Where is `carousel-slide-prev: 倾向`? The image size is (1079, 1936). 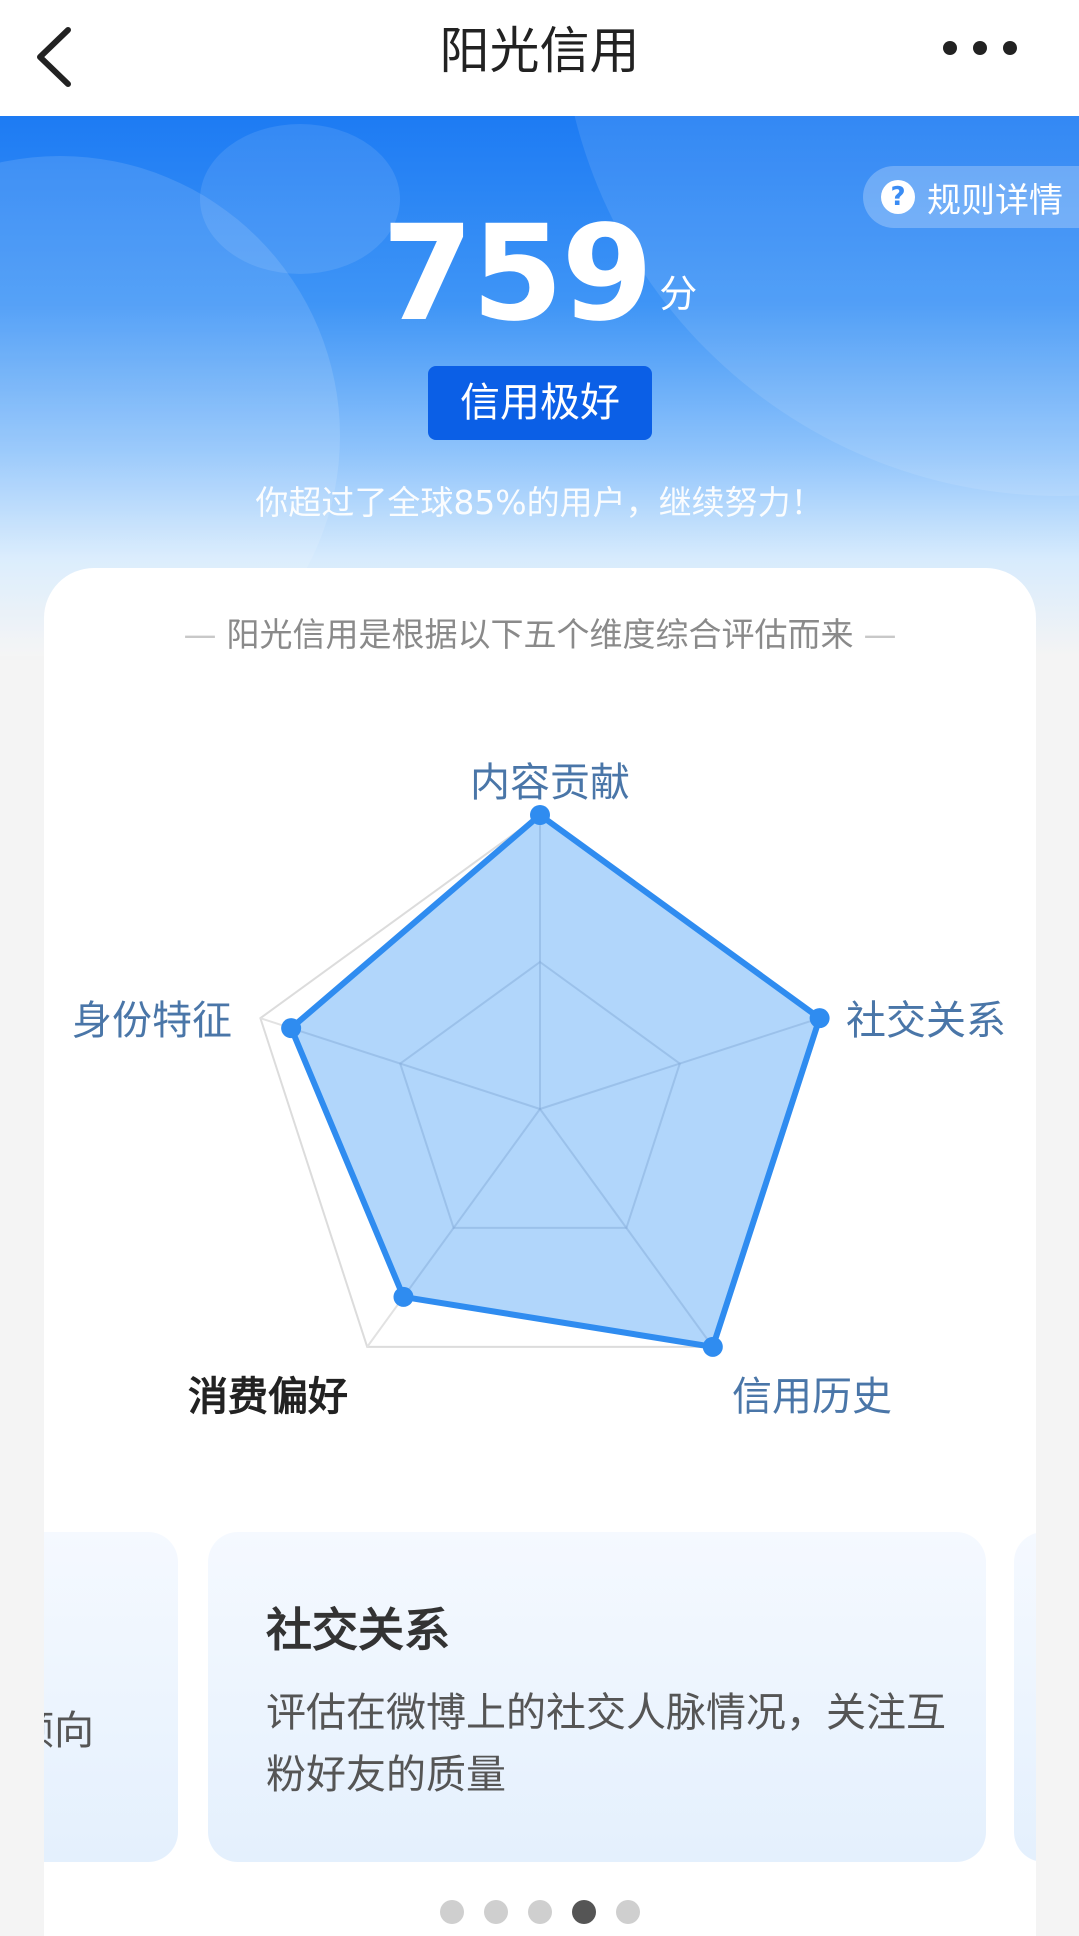
carousel-slide-prev: 倾向 is located at coordinates (111, 1697).